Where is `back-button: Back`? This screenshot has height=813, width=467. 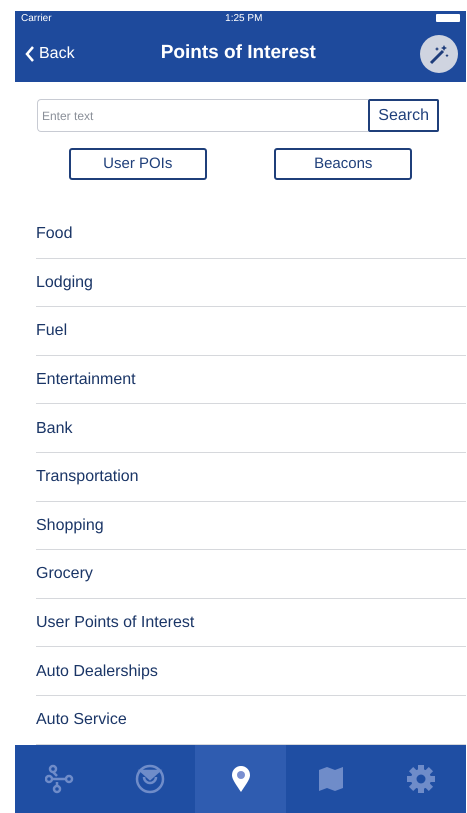
back-button: Back is located at coordinates (50, 54).